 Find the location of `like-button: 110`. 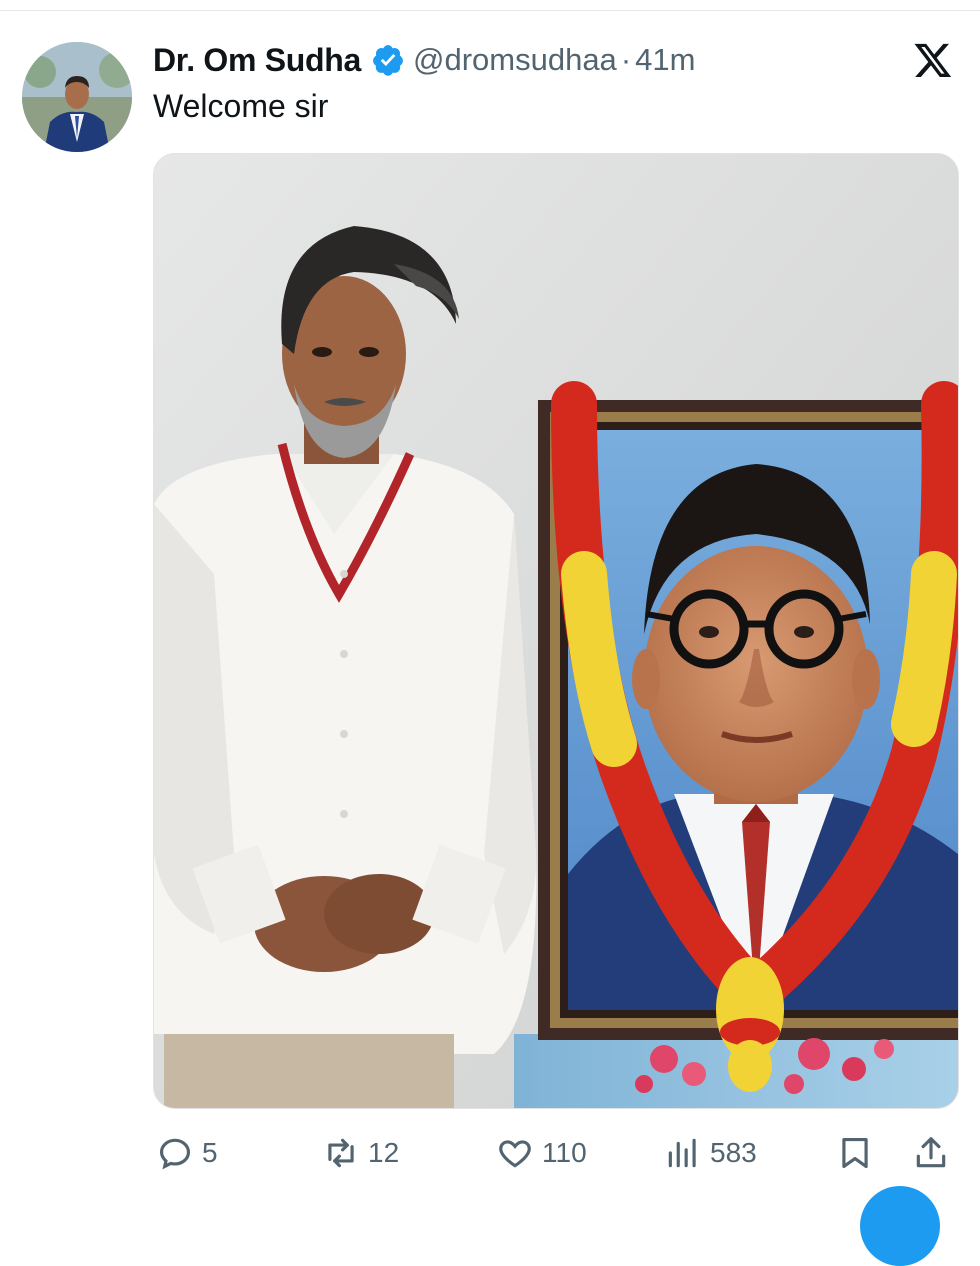

like-button: 110 is located at coordinates (541, 1153).